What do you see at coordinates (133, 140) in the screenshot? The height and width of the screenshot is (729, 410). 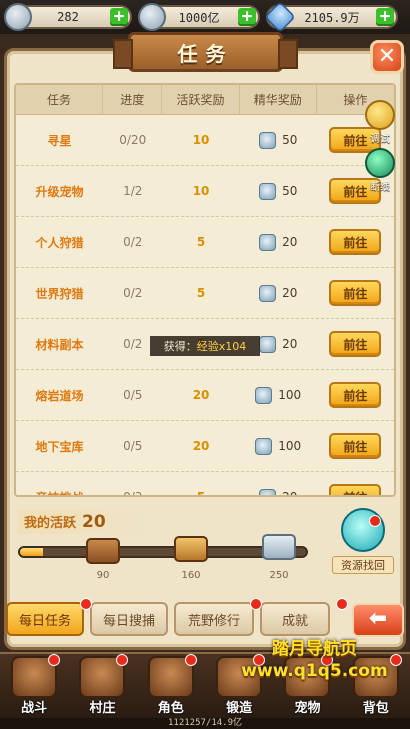 I see `task-progress: 0/20` at bounding box center [133, 140].